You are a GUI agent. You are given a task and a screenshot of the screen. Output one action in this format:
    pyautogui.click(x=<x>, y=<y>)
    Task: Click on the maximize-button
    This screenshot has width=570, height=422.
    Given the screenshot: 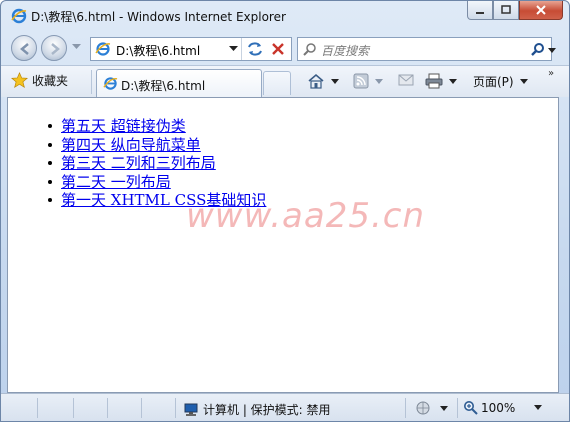 What is the action you would take?
    pyautogui.click(x=506, y=10)
    